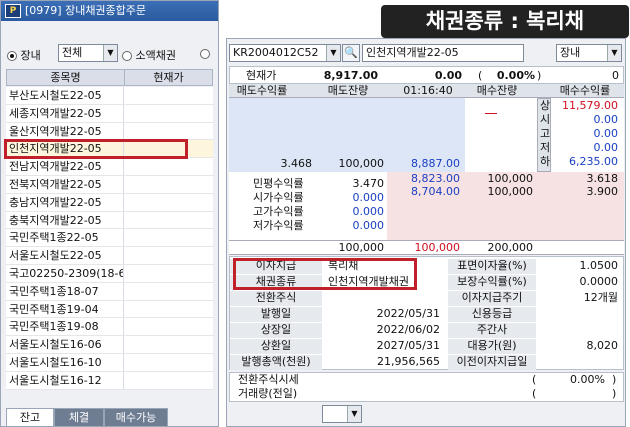  I want to click on bond-list-item: 울산지역개발22-05, so click(109, 131).